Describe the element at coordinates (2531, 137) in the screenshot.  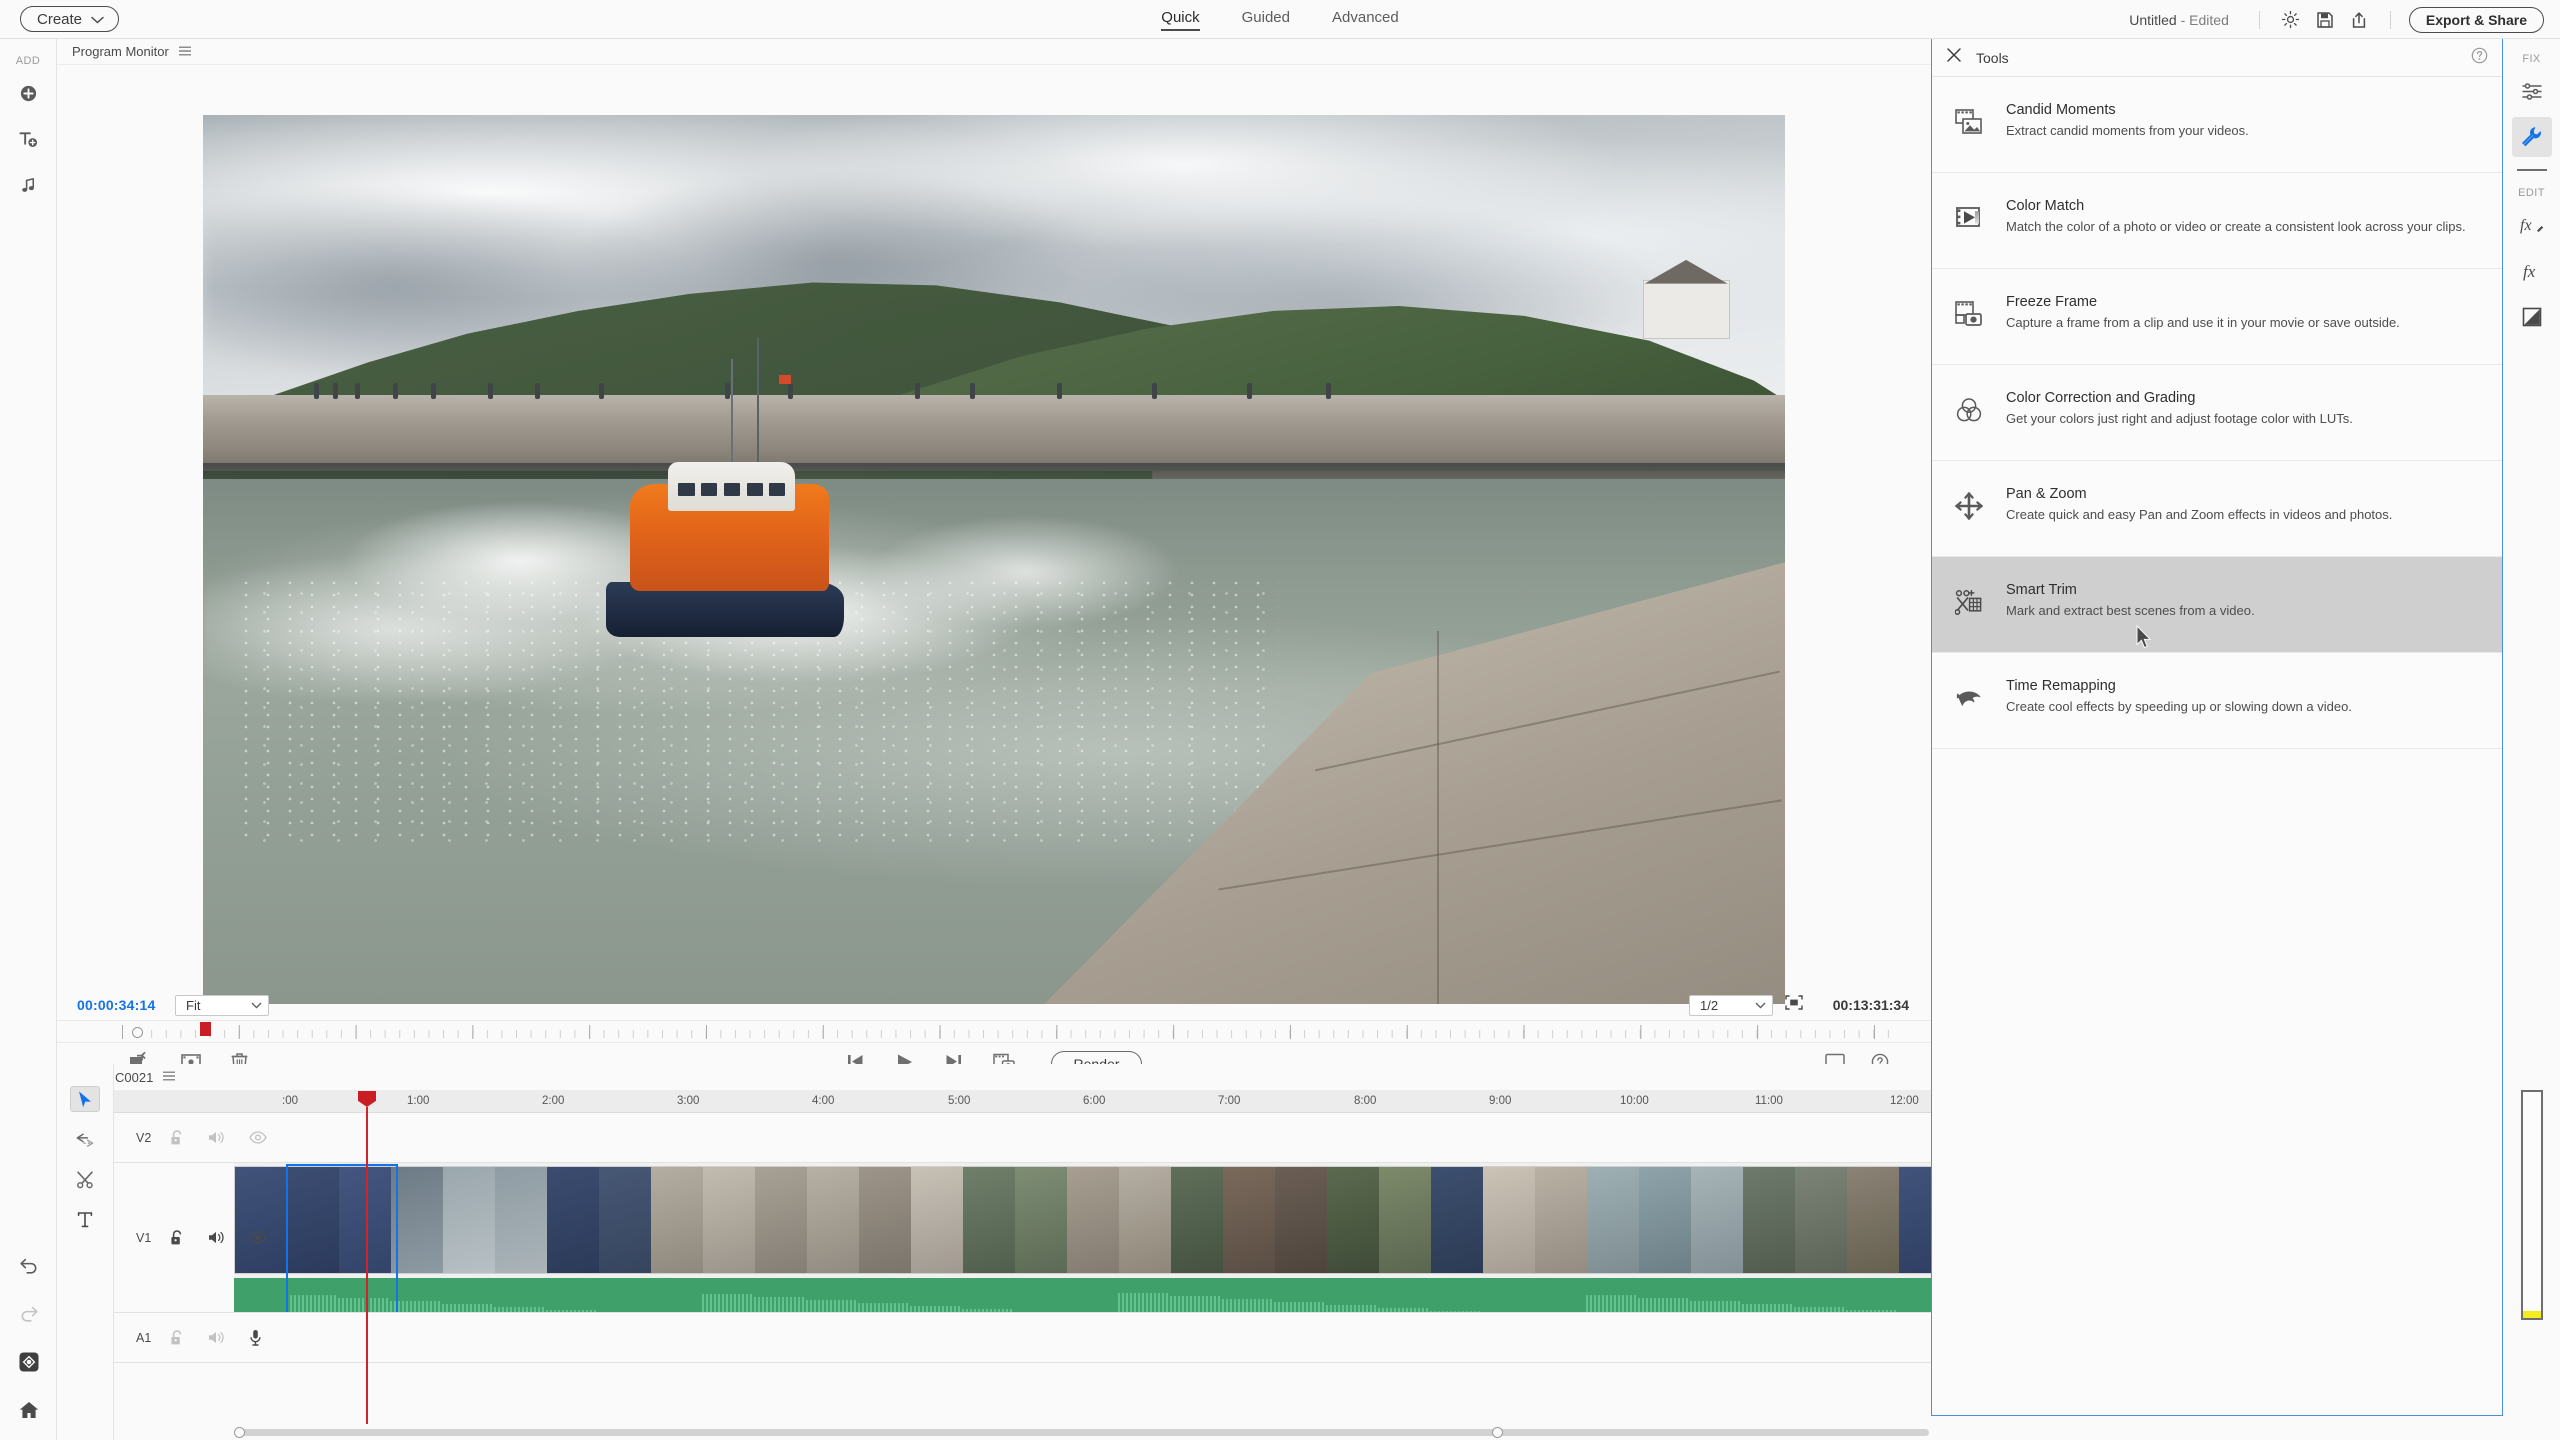
I see `tools-icon` at that location.